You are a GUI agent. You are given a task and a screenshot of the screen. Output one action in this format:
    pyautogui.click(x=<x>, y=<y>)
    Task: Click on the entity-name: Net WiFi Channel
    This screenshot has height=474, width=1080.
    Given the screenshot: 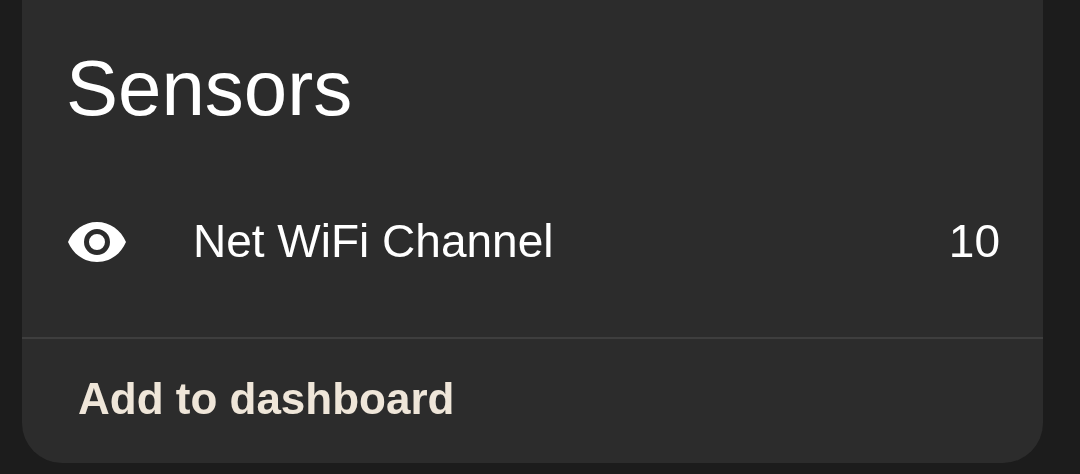 What is the action you would take?
    pyautogui.click(x=374, y=241)
    